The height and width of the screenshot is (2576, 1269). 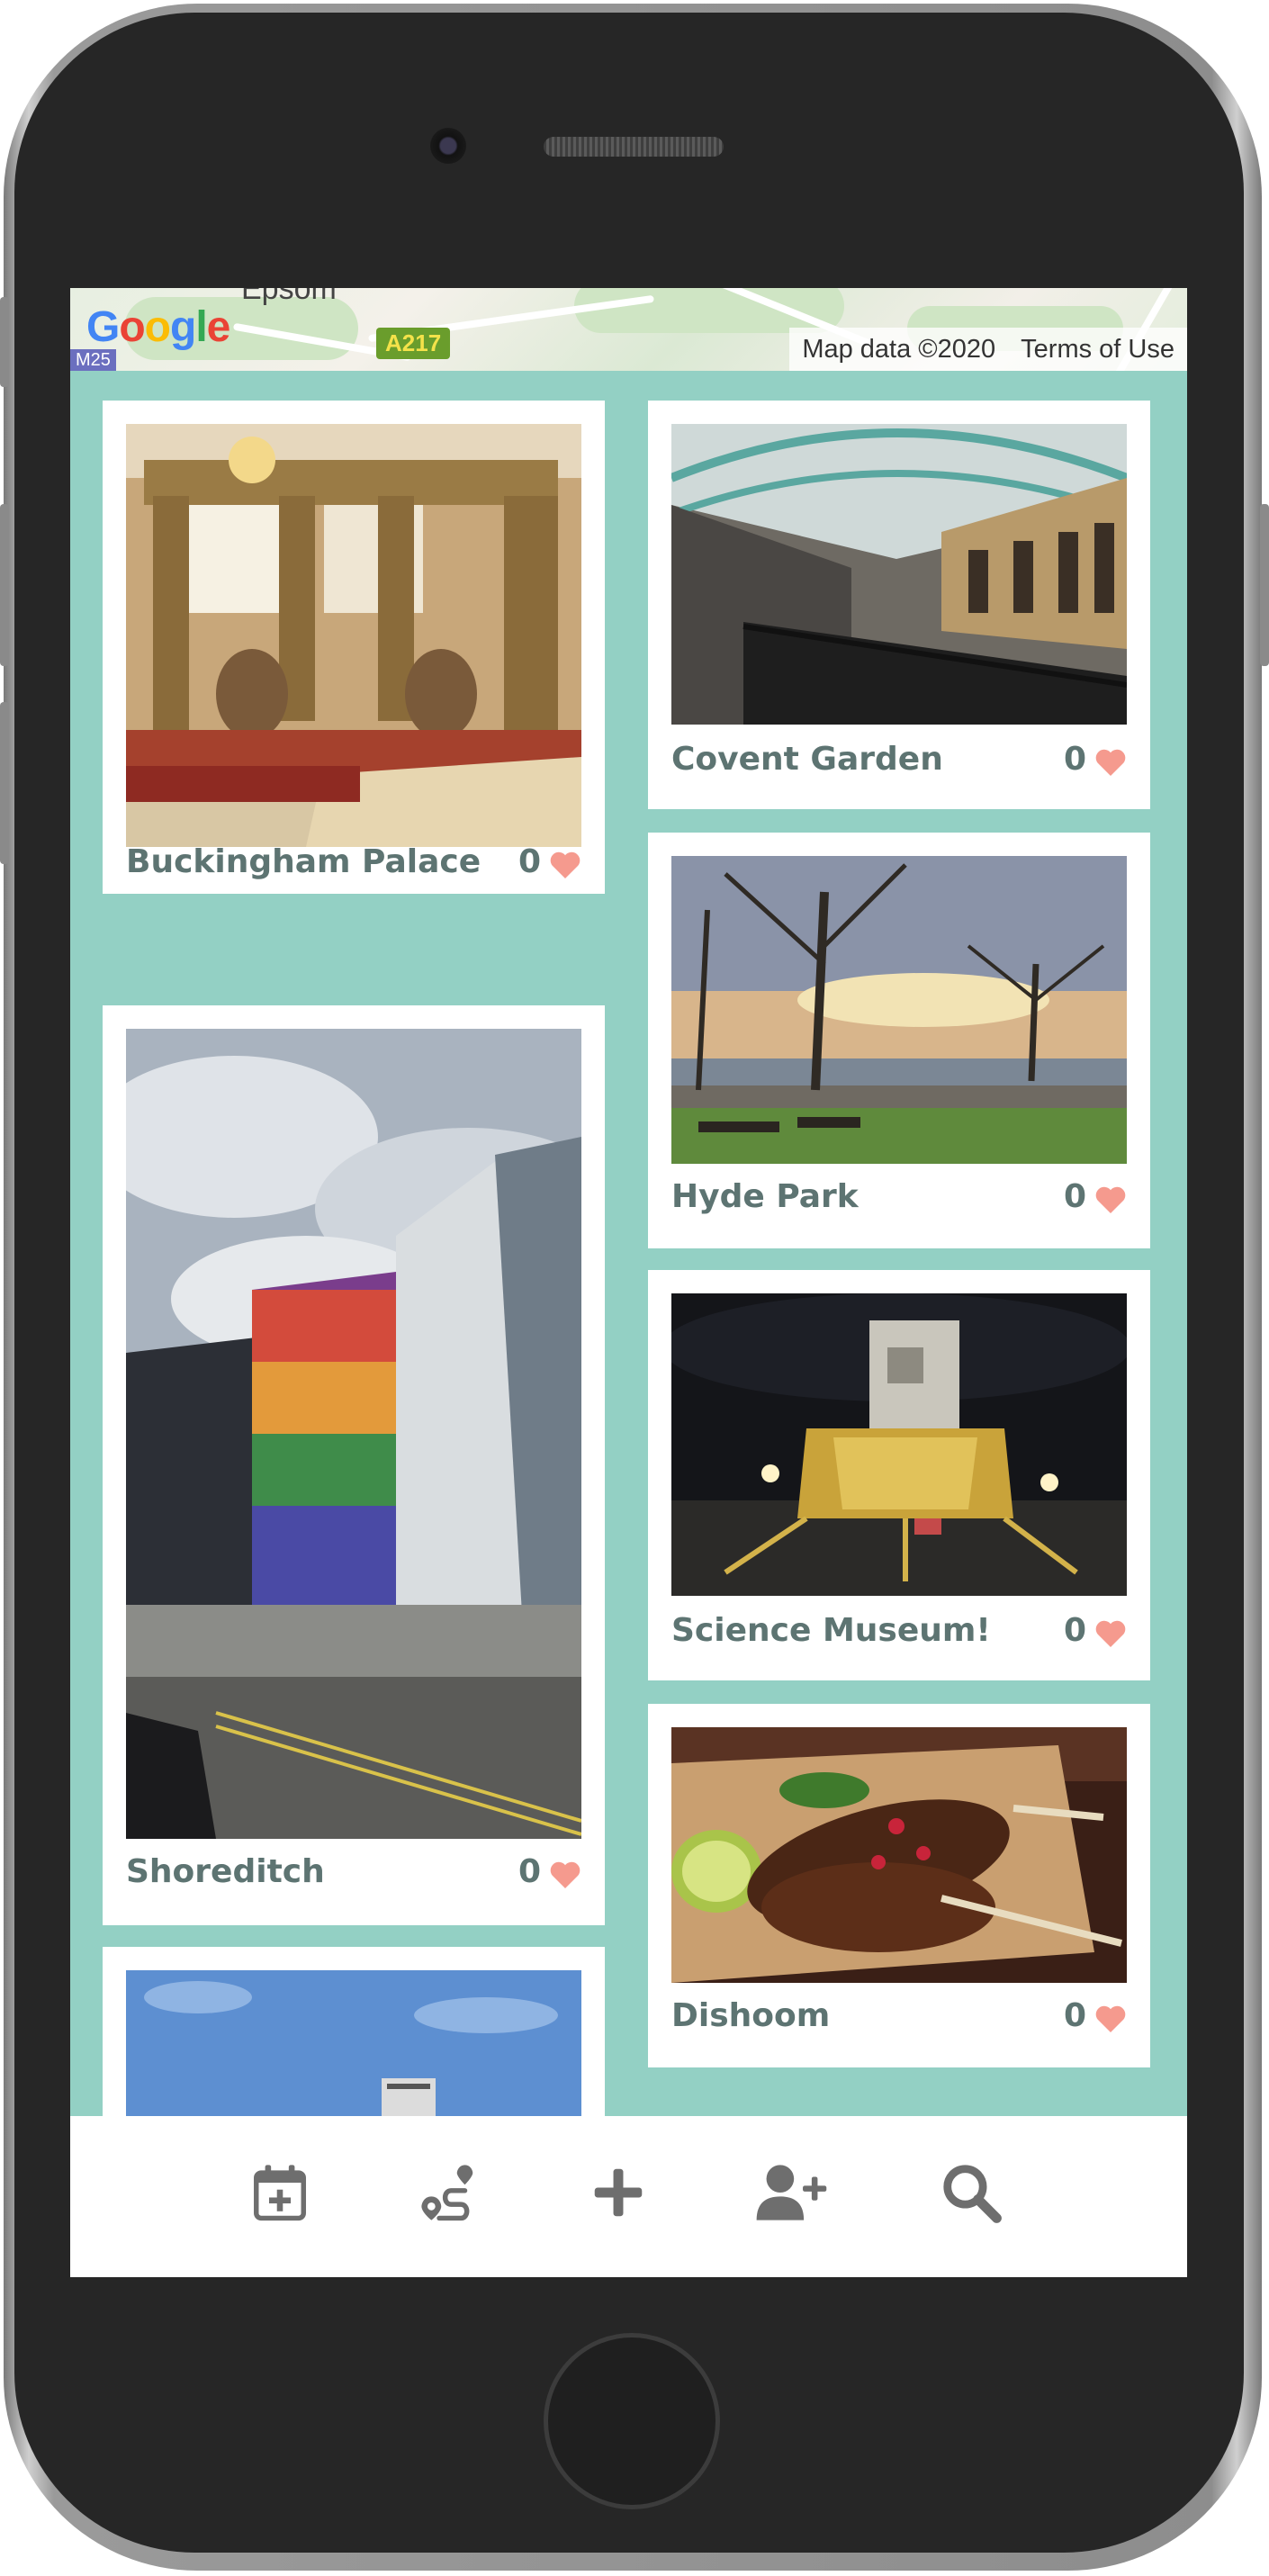 What do you see at coordinates (1264, 585) in the screenshot?
I see `power-button` at bounding box center [1264, 585].